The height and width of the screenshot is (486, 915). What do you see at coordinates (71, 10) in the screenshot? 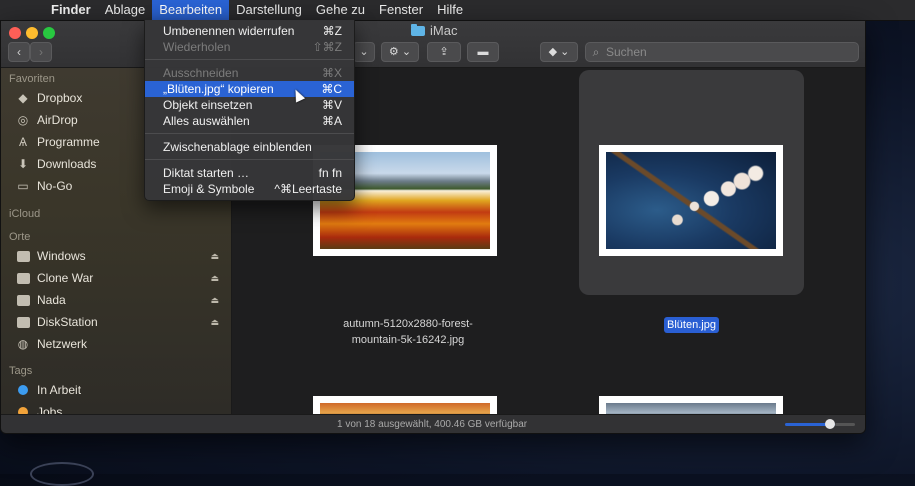
I see `menu-finder: Finder` at bounding box center [71, 10].